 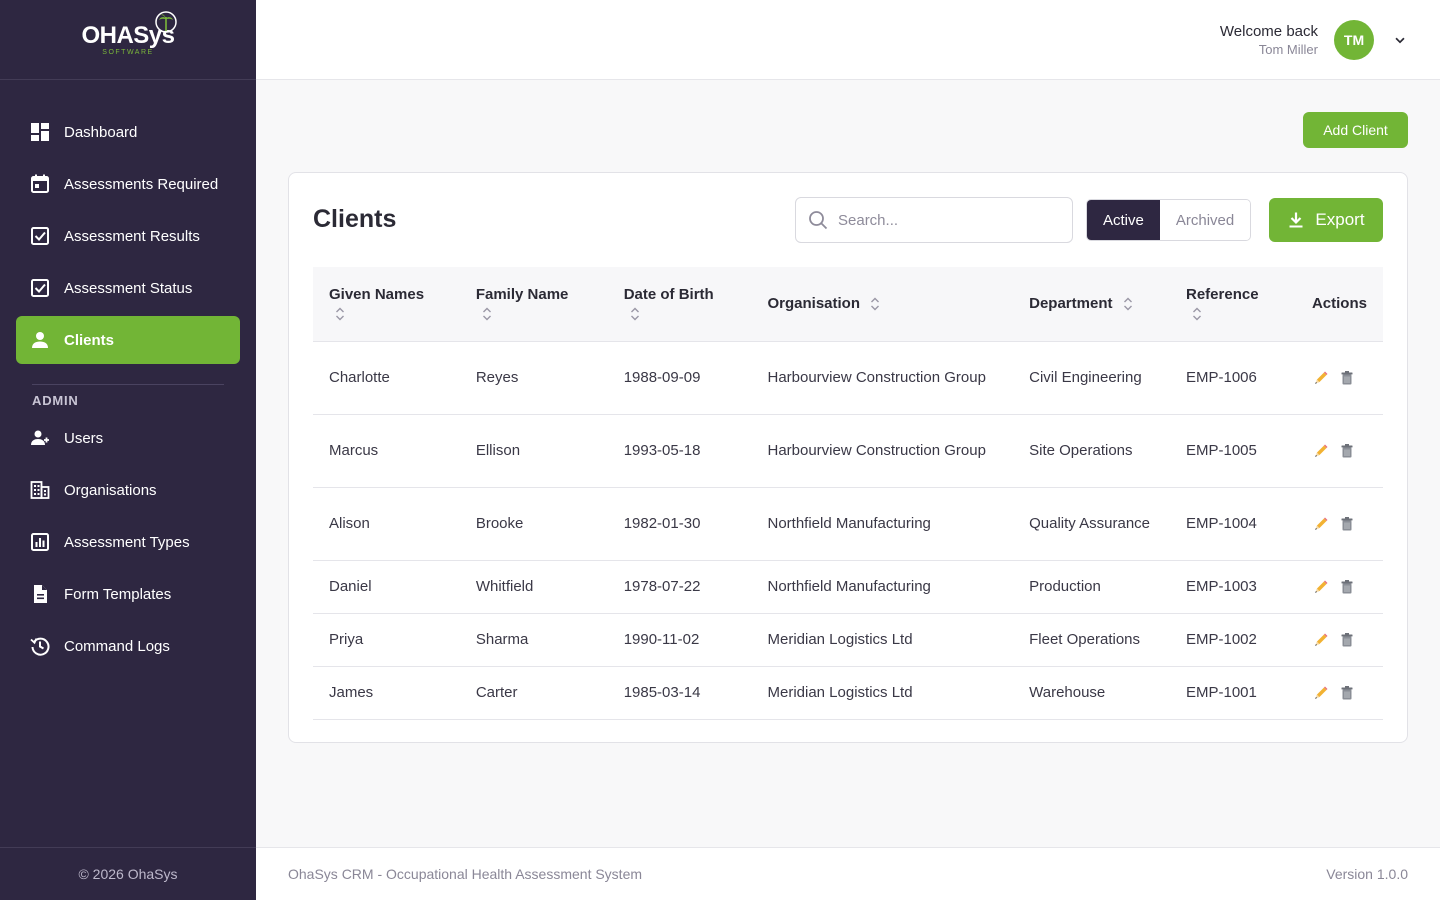 What do you see at coordinates (1233, 693) in the screenshot?
I see `cell-reference: EMP-1001` at bounding box center [1233, 693].